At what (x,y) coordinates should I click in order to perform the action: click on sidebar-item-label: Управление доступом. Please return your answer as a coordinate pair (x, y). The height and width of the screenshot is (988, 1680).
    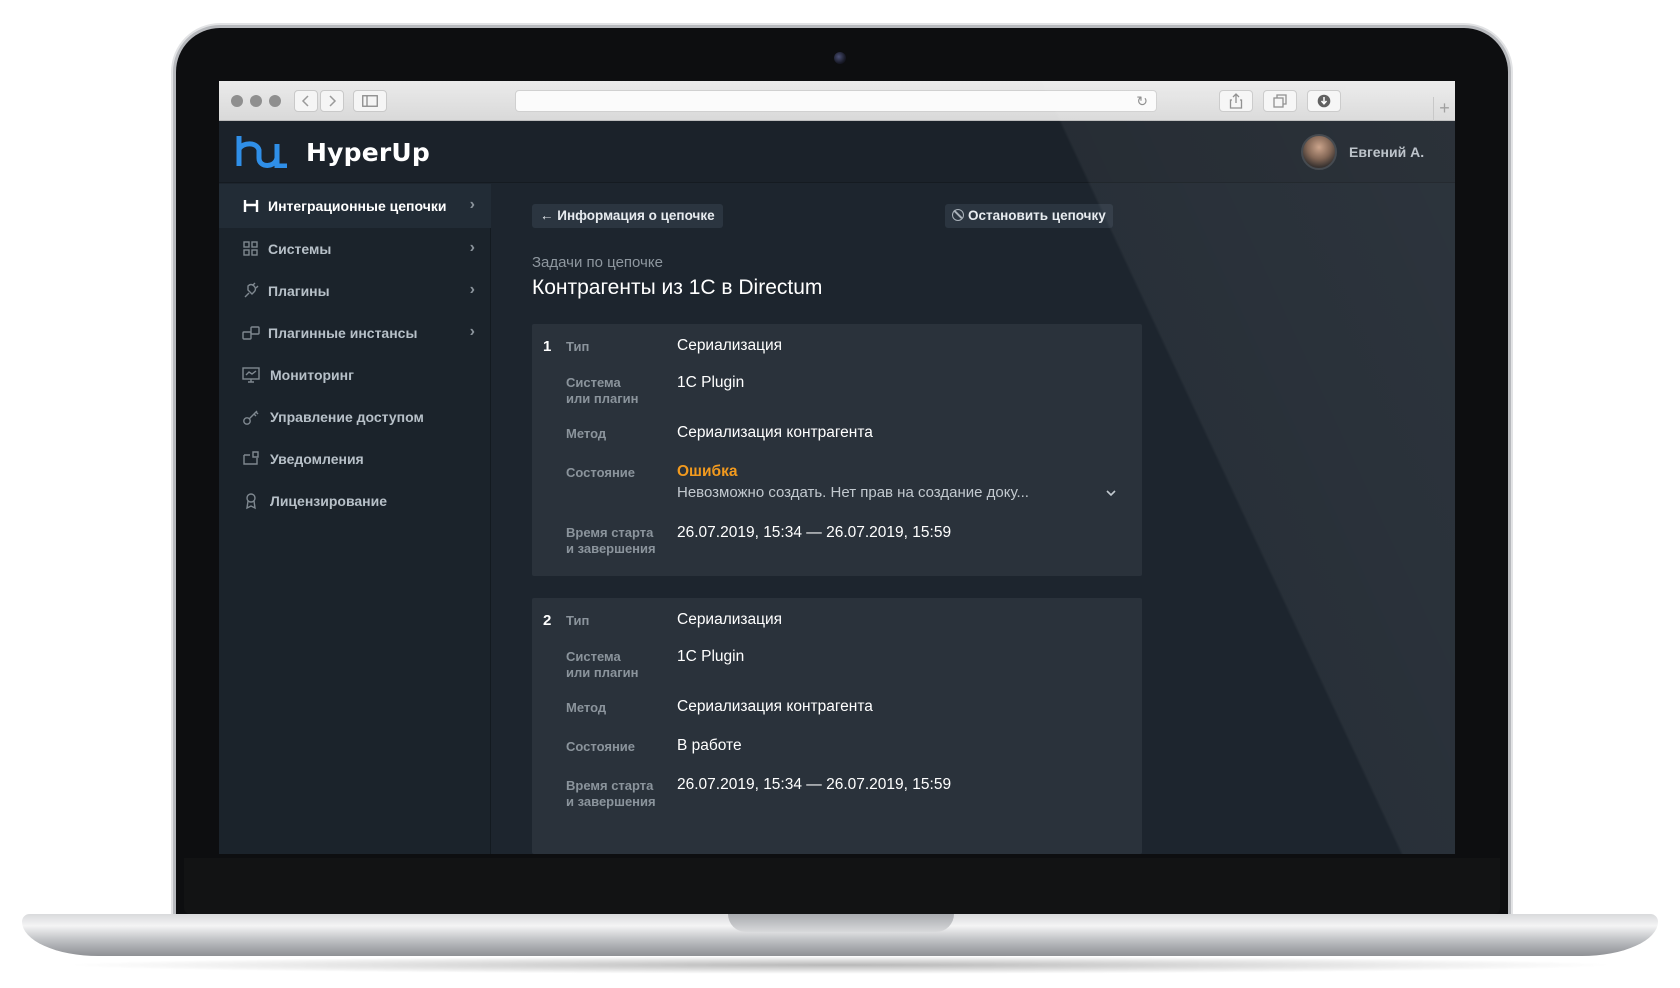
    Looking at the image, I should click on (347, 417).